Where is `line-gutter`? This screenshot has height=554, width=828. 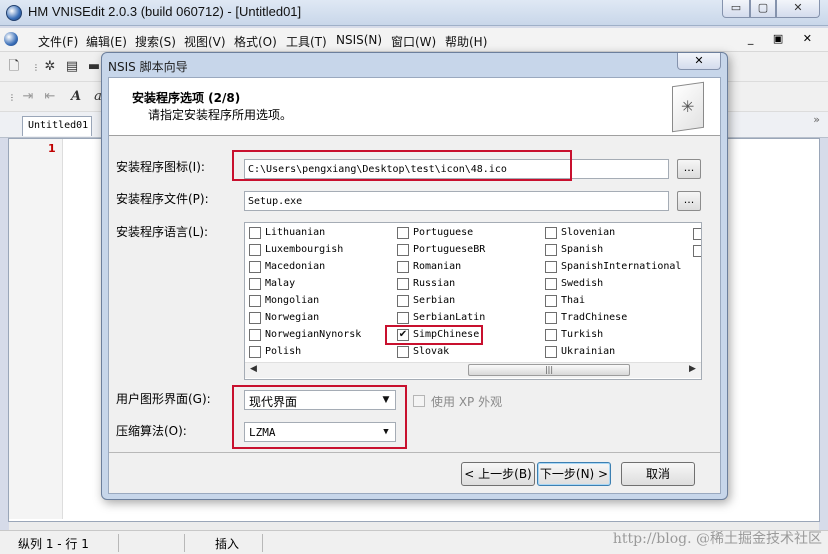 line-gutter is located at coordinates (36, 329).